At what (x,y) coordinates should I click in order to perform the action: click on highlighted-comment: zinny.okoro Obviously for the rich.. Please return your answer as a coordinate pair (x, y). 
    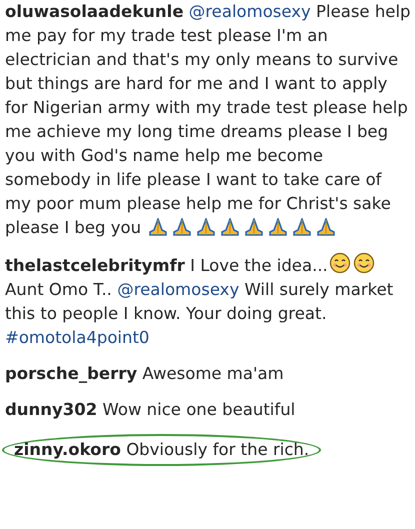
    Looking at the image, I should click on (162, 450).